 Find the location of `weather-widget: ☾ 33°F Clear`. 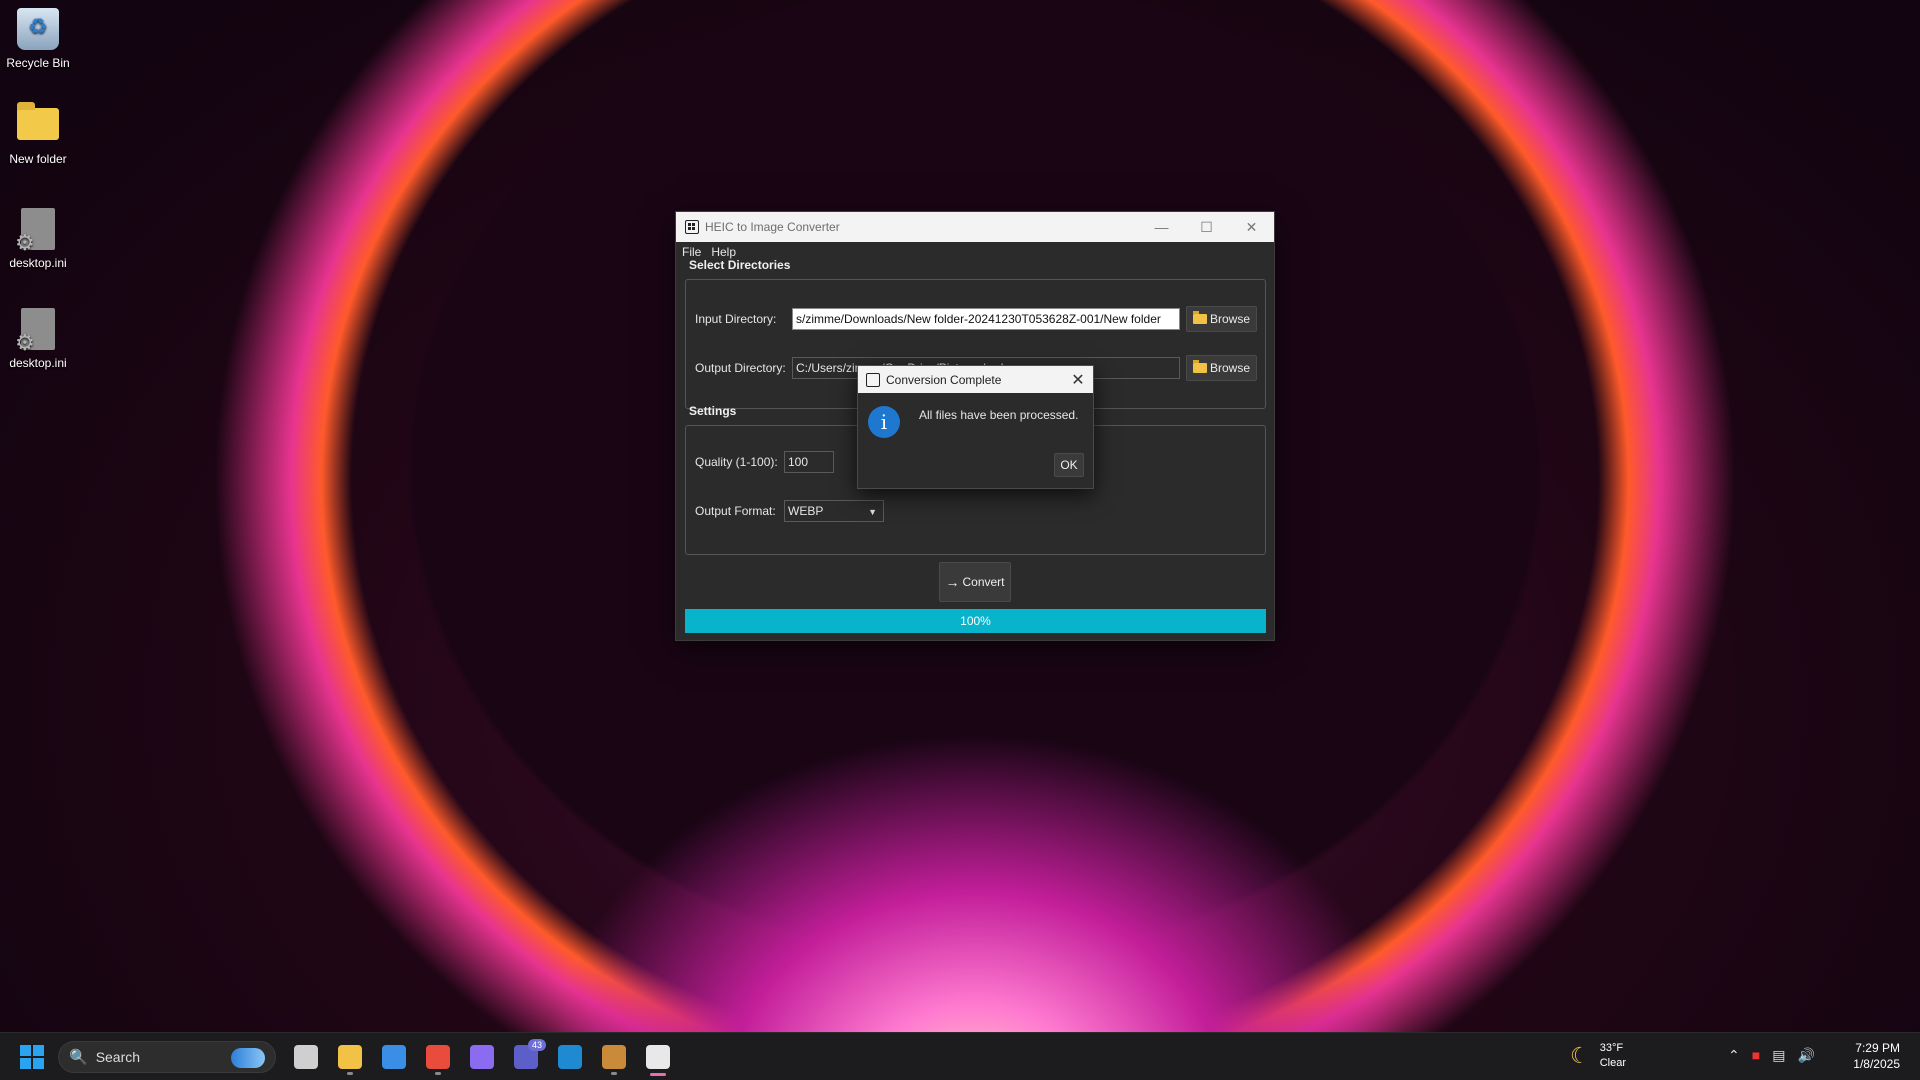

weather-widget: ☾ 33°F Clear is located at coordinates (1598, 1056).